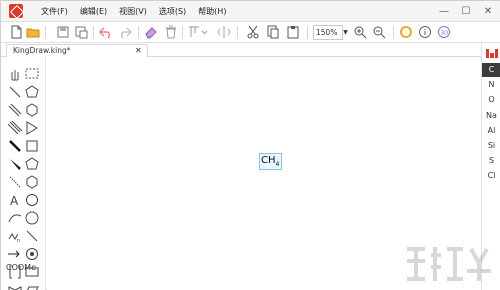 The width and height of the screenshot is (500, 290). I want to click on title-bar: 文件(F) 编辑(E) 视图(V) 选项(S) 帮助(H) — ☐ ✕, so click(250, 11).